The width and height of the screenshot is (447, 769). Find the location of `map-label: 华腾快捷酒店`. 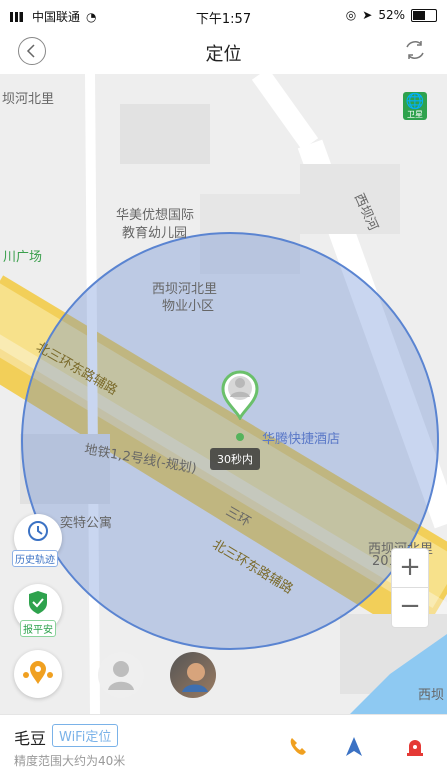

map-label: 华腾快捷酒店 is located at coordinates (301, 439).